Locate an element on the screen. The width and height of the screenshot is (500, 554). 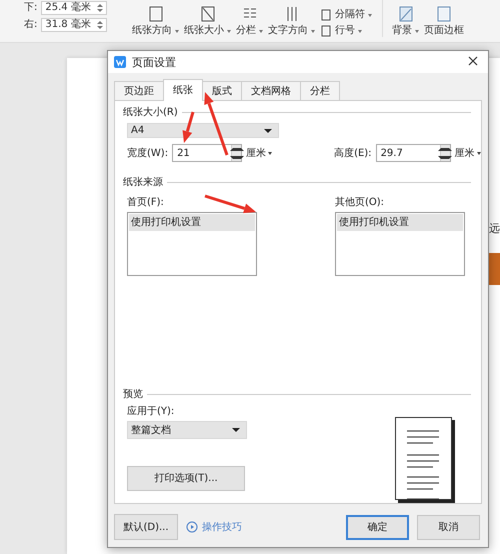
width-field: 21 is located at coordinates (207, 153).